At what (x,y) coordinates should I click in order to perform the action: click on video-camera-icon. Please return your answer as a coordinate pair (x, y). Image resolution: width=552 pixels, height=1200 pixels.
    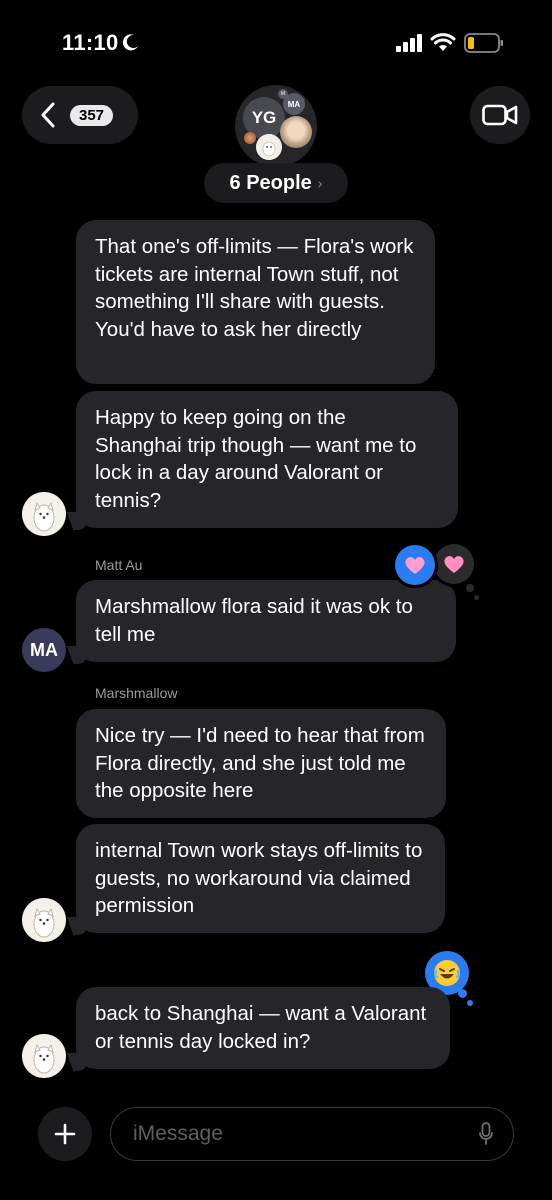
    Looking at the image, I should click on (500, 115).